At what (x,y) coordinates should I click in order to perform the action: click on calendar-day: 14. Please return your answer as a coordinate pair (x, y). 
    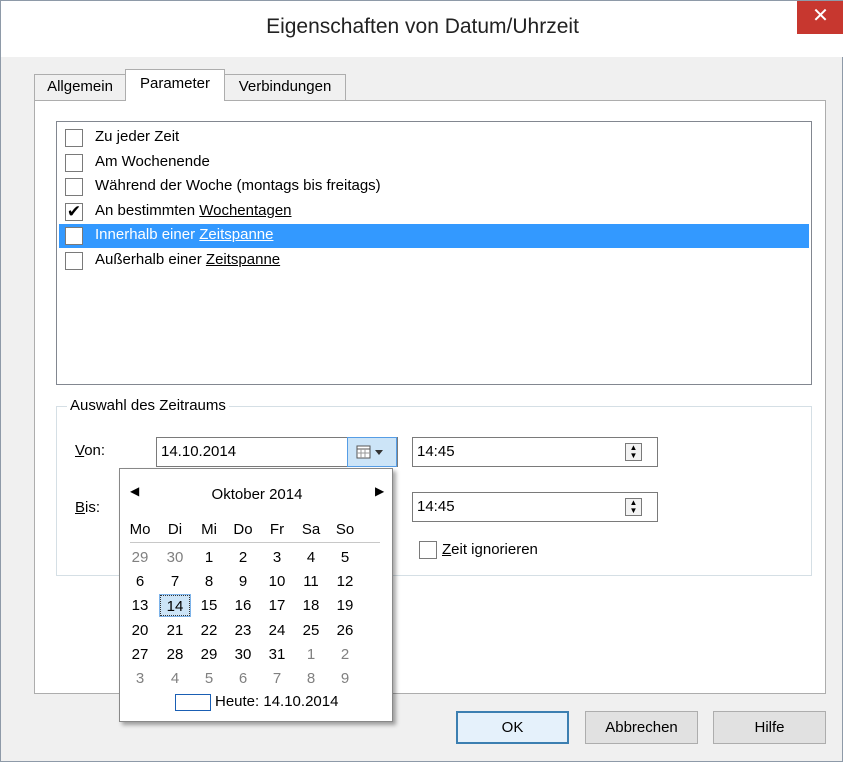
    Looking at the image, I should click on (175, 606).